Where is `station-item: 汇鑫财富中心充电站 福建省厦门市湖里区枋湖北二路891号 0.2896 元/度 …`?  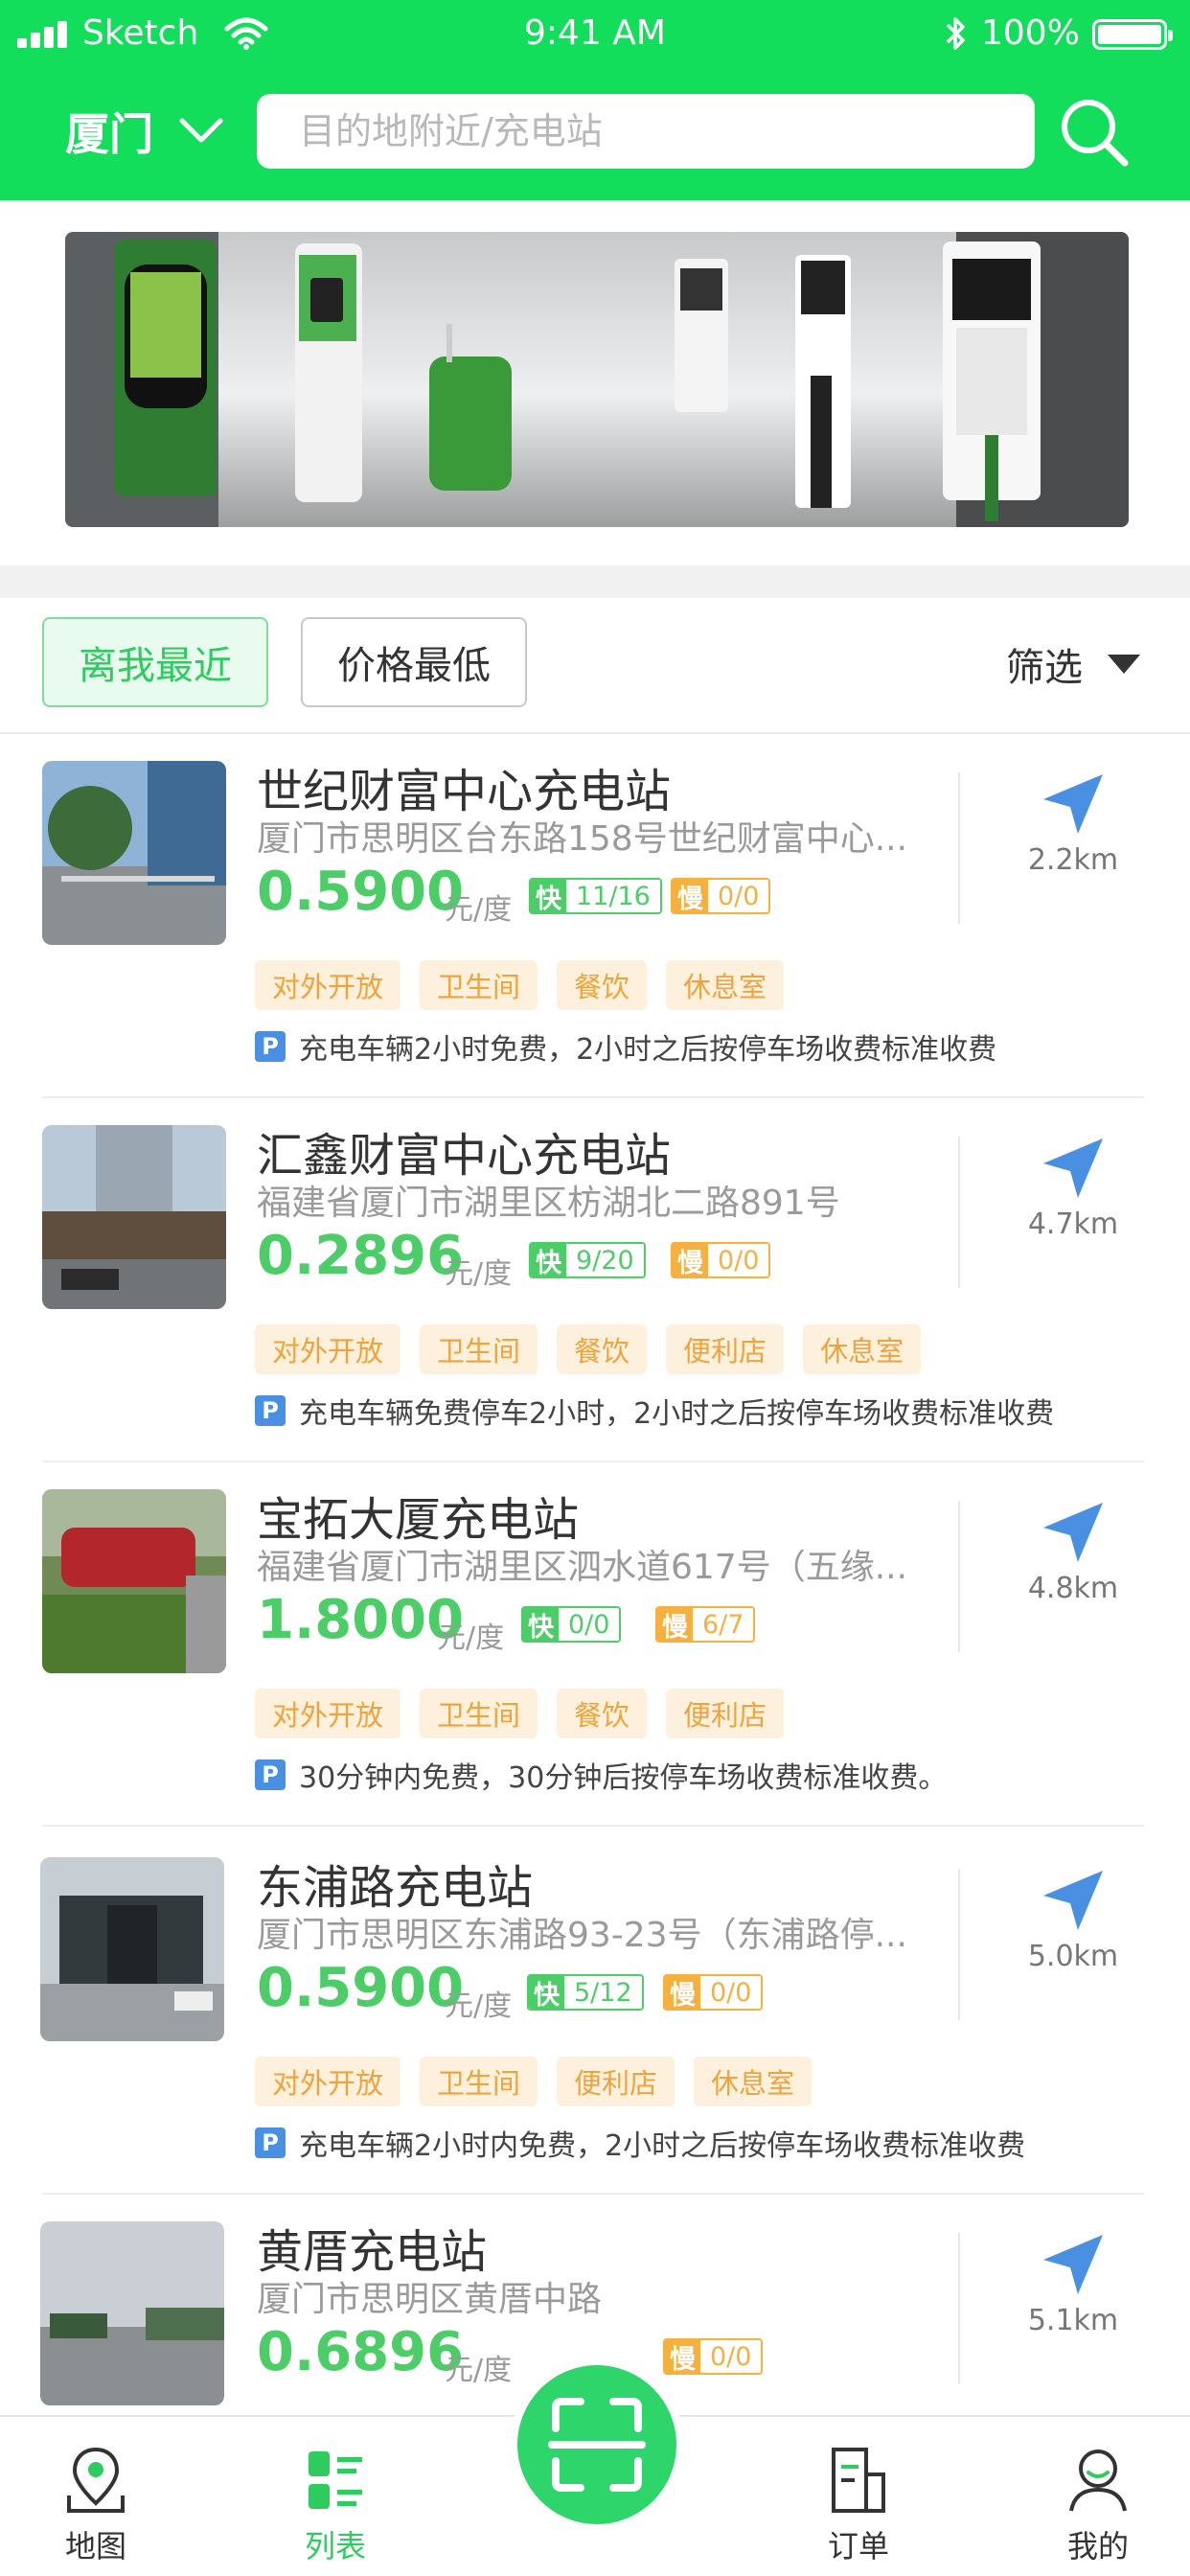 station-item: 汇鑫财富中心充电站 福建省厦门市湖里区枋湖北二路891号 0.2896 元/度 … is located at coordinates (595, 1280).